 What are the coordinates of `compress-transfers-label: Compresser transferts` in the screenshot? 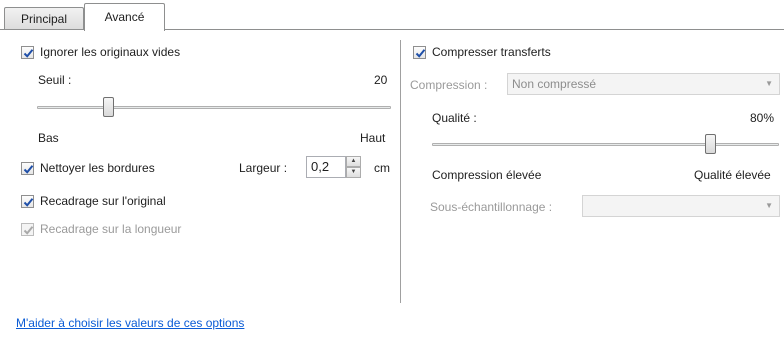 It's located at (491, 52).